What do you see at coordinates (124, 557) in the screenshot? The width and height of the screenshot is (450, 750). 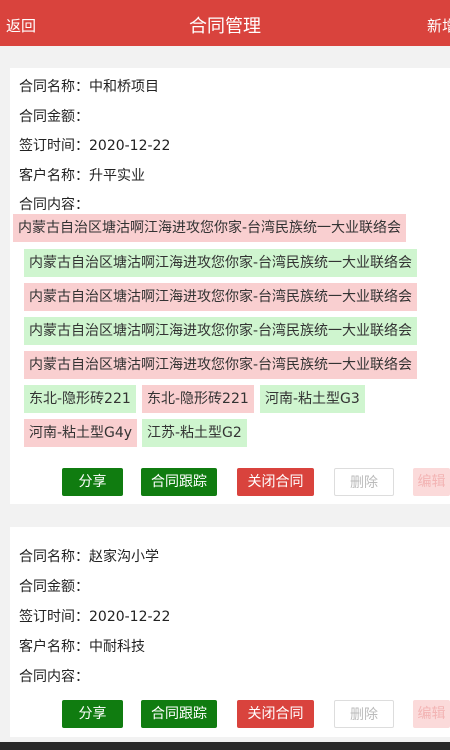 I see `contract-name: 赵家沟小学` at bounding box center [124, 557].